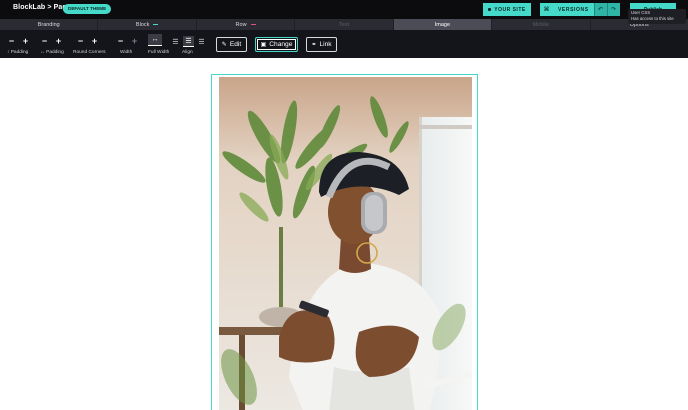 This screenshot has width=688, height=410. What do you see at coordinates (188, 41) in the screenshot?
I see `align-center-icon: ☰` at bounding box center [188, 41].